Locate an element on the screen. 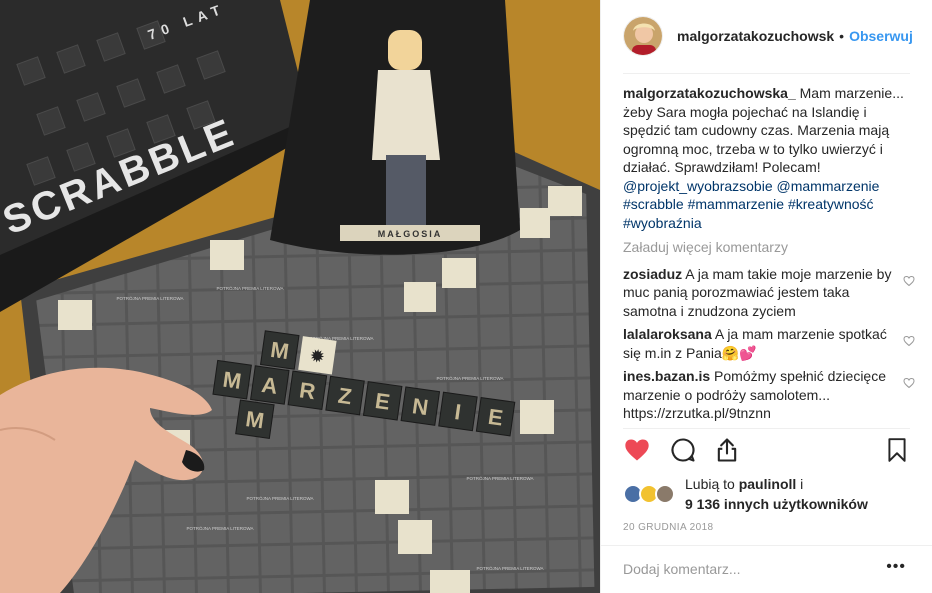 The image size is (932, 593). avatar-image is located at coordinates (643, 36).